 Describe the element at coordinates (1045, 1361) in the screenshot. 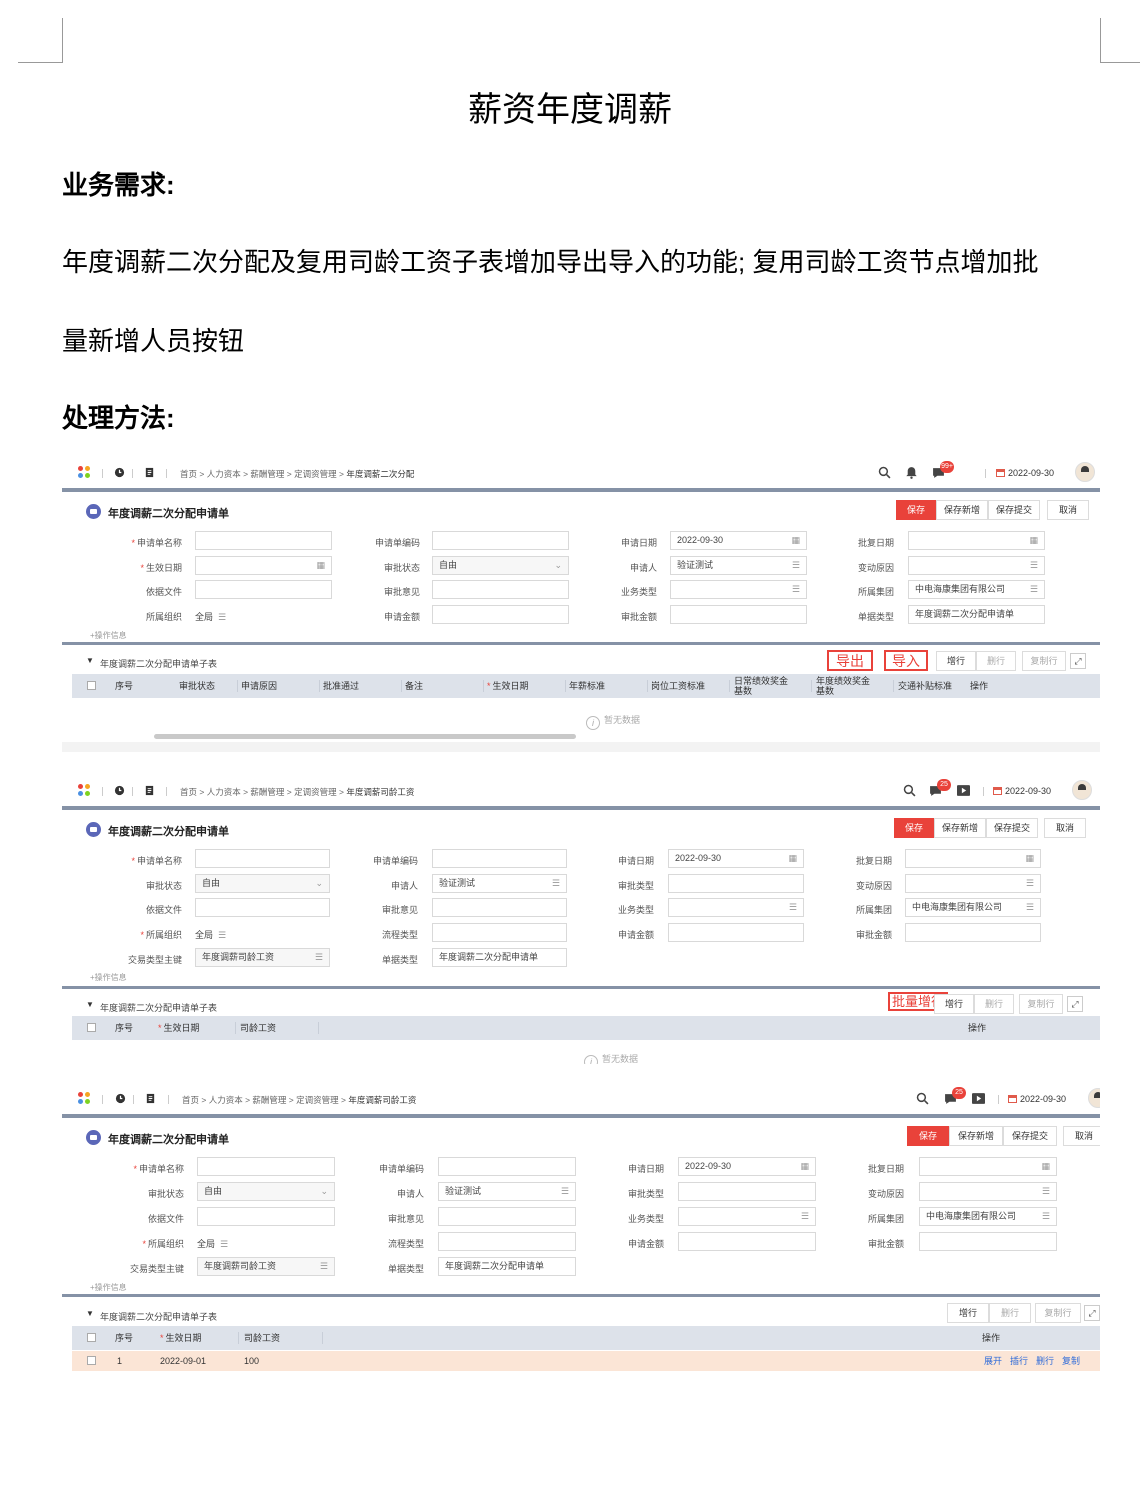

I see `delete-row-link: 删行` at that location.